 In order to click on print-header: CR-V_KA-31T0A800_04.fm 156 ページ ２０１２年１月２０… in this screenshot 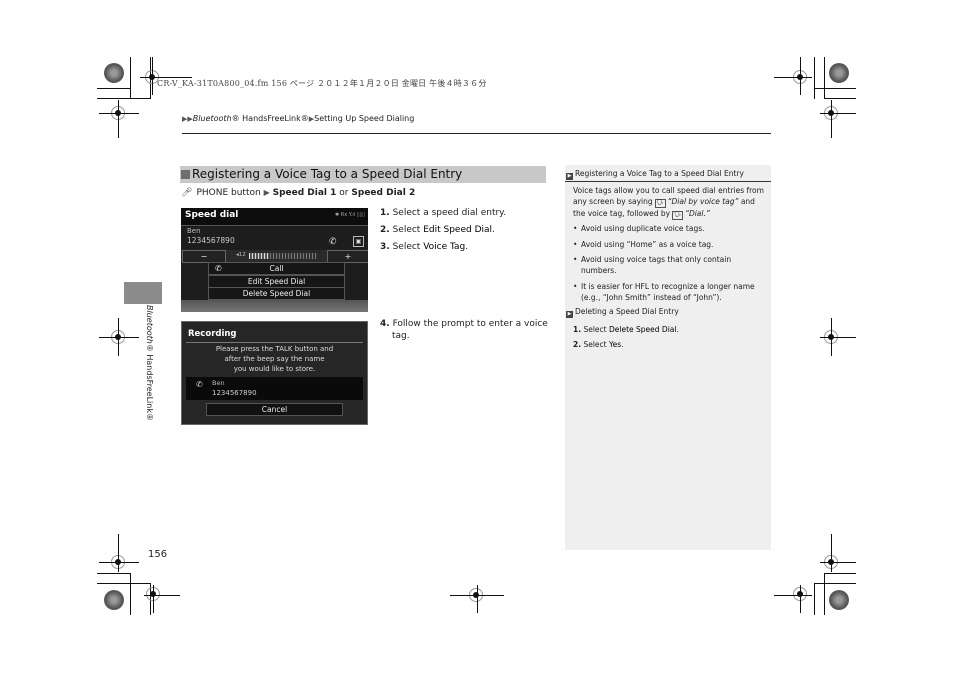, I will do `click(322, 83)`.